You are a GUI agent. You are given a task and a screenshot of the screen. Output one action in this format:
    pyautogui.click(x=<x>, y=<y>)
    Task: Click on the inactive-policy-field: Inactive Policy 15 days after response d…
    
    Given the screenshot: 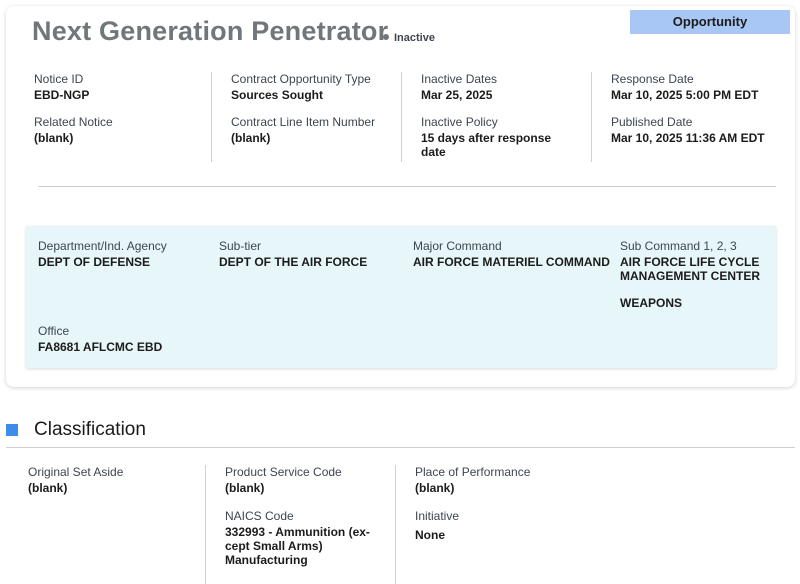 What is the action you would take?
    pyautogui.click(x=506, y=137)
    